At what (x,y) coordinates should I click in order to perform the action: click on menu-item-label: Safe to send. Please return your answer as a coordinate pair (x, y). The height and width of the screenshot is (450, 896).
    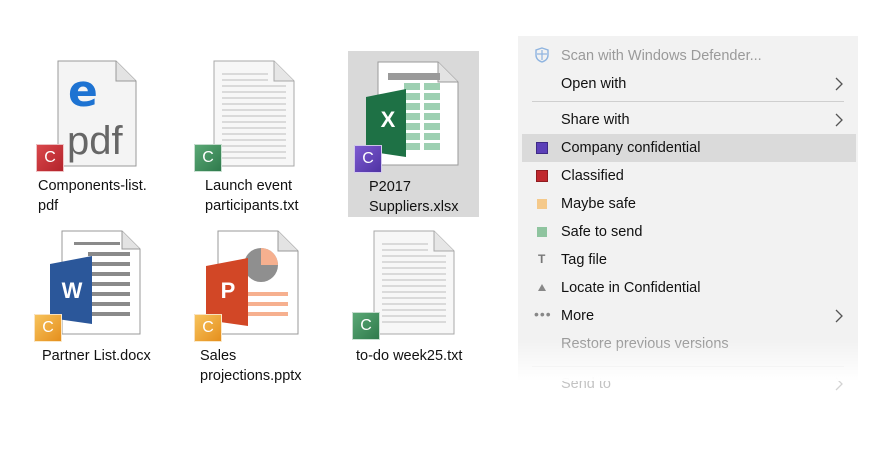
    Looking at the image, I should click on (602, 232).